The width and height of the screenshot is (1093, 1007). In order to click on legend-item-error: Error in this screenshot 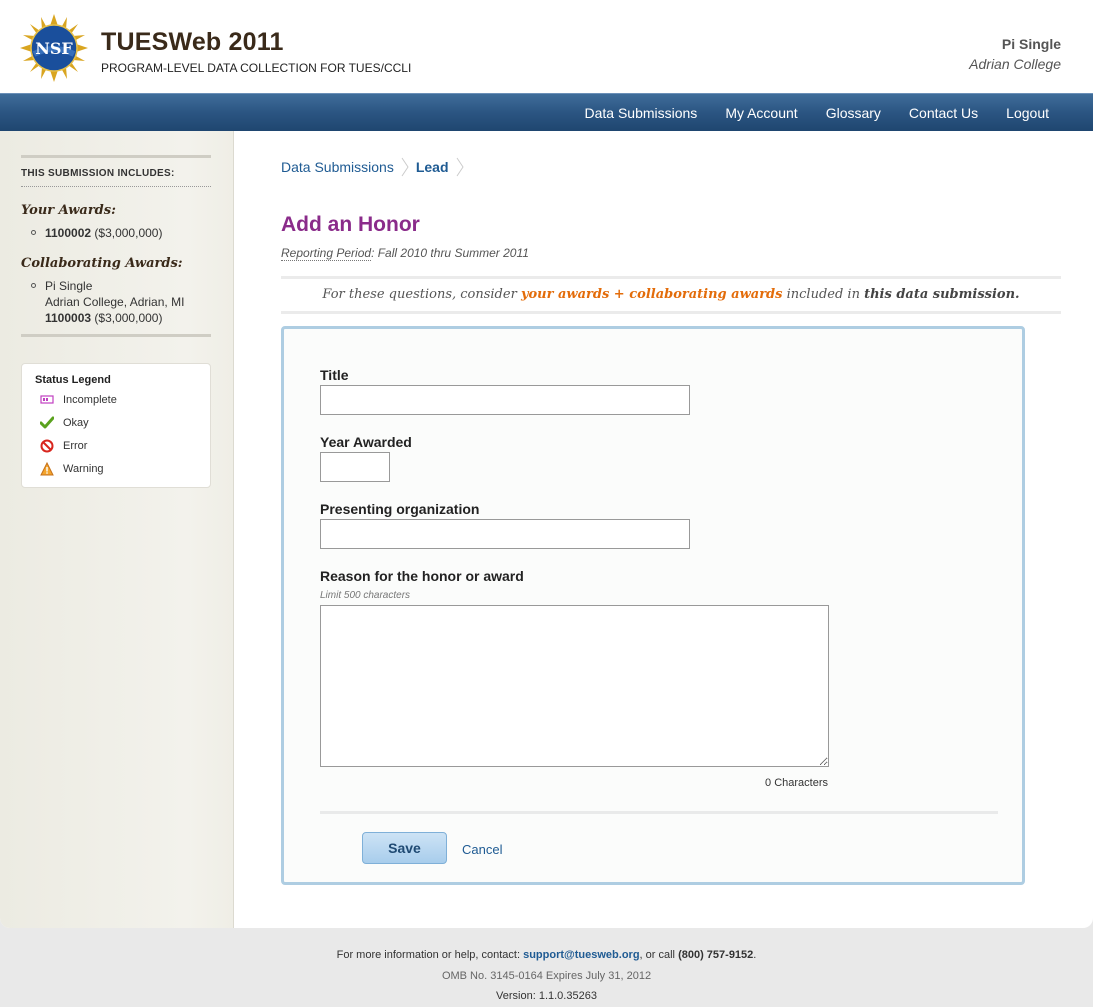, I will do `click(63, 446)`.